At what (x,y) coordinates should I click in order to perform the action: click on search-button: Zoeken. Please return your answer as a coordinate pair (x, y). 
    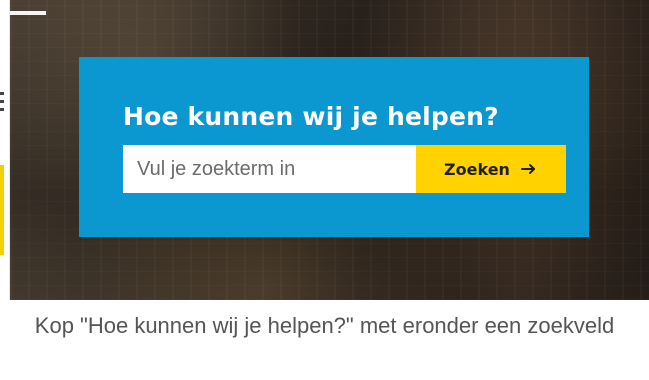
    Looking at the image, I should click on (491, 169).